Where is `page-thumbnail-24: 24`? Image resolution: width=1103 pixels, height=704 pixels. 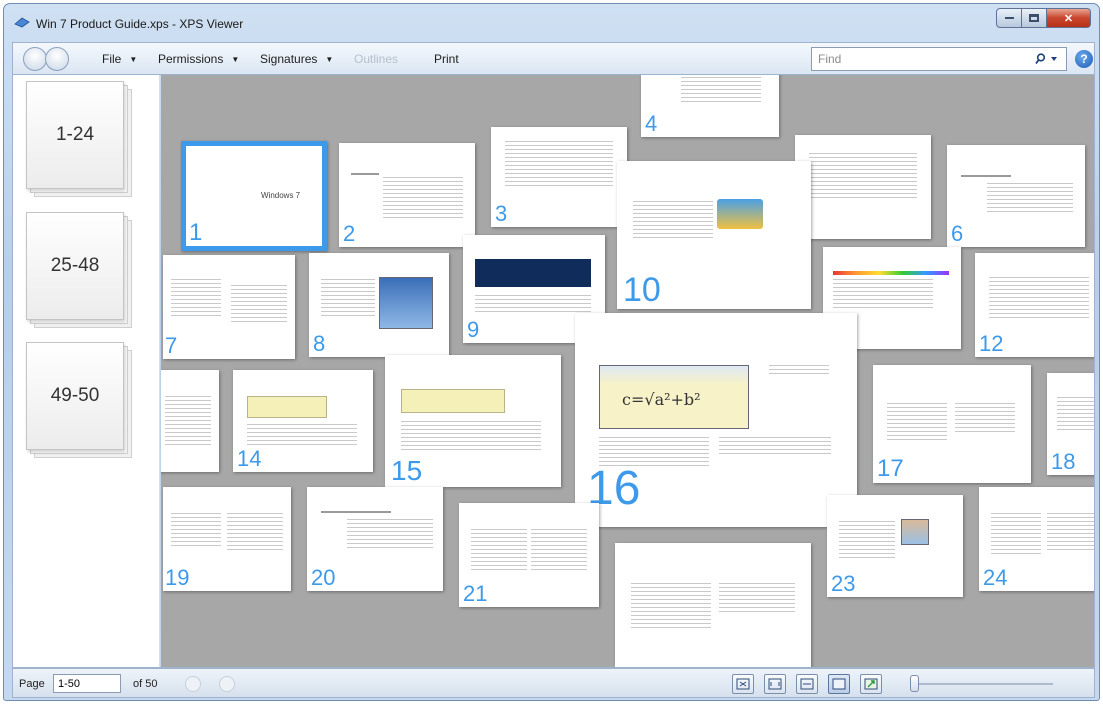 page-thumbnail-24: 24 is located at coordinates (1036, 539).